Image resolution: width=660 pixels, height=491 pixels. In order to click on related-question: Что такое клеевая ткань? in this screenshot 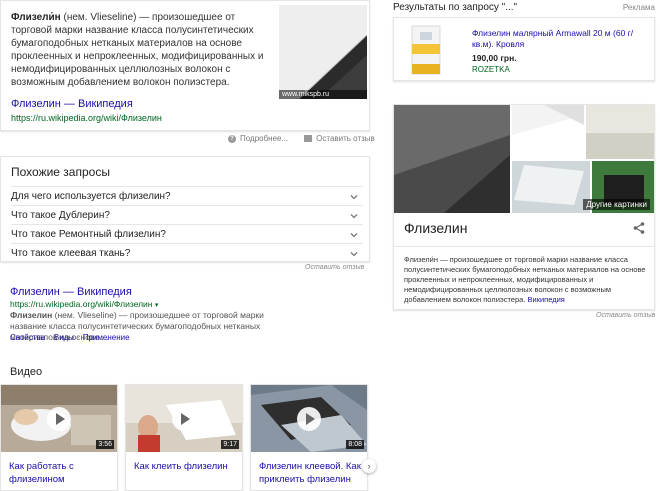, I will do `click(187, 252)`.